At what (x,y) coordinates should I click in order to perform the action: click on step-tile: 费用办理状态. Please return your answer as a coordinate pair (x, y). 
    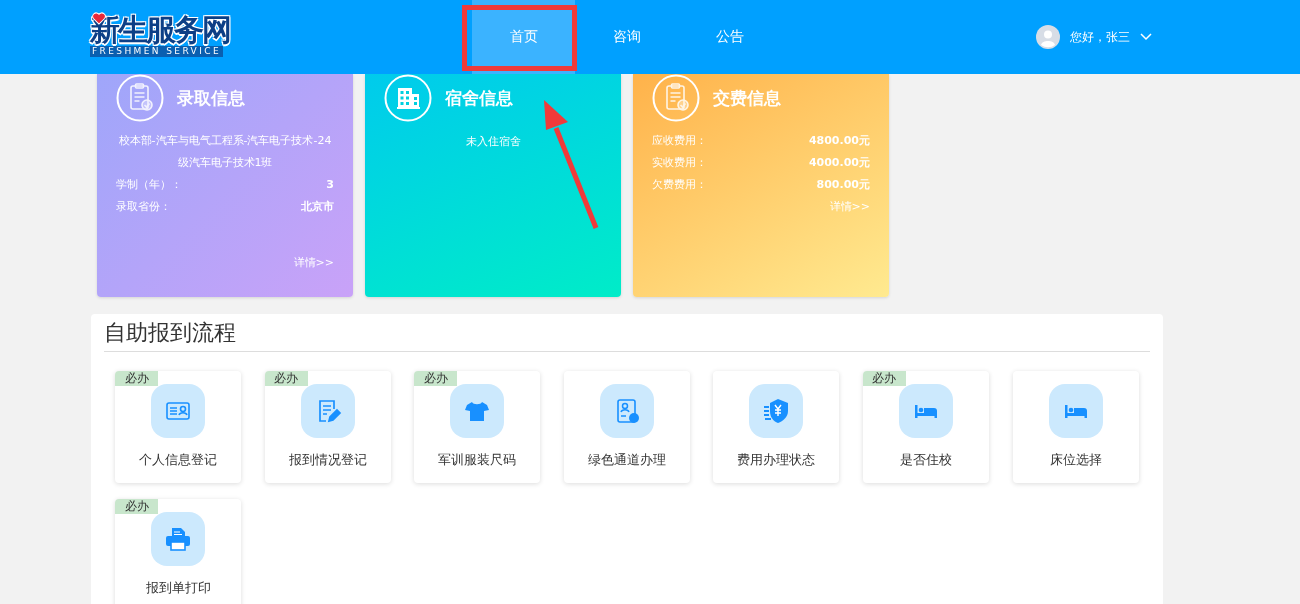
    Looking at the image, I should click on (776, 427).